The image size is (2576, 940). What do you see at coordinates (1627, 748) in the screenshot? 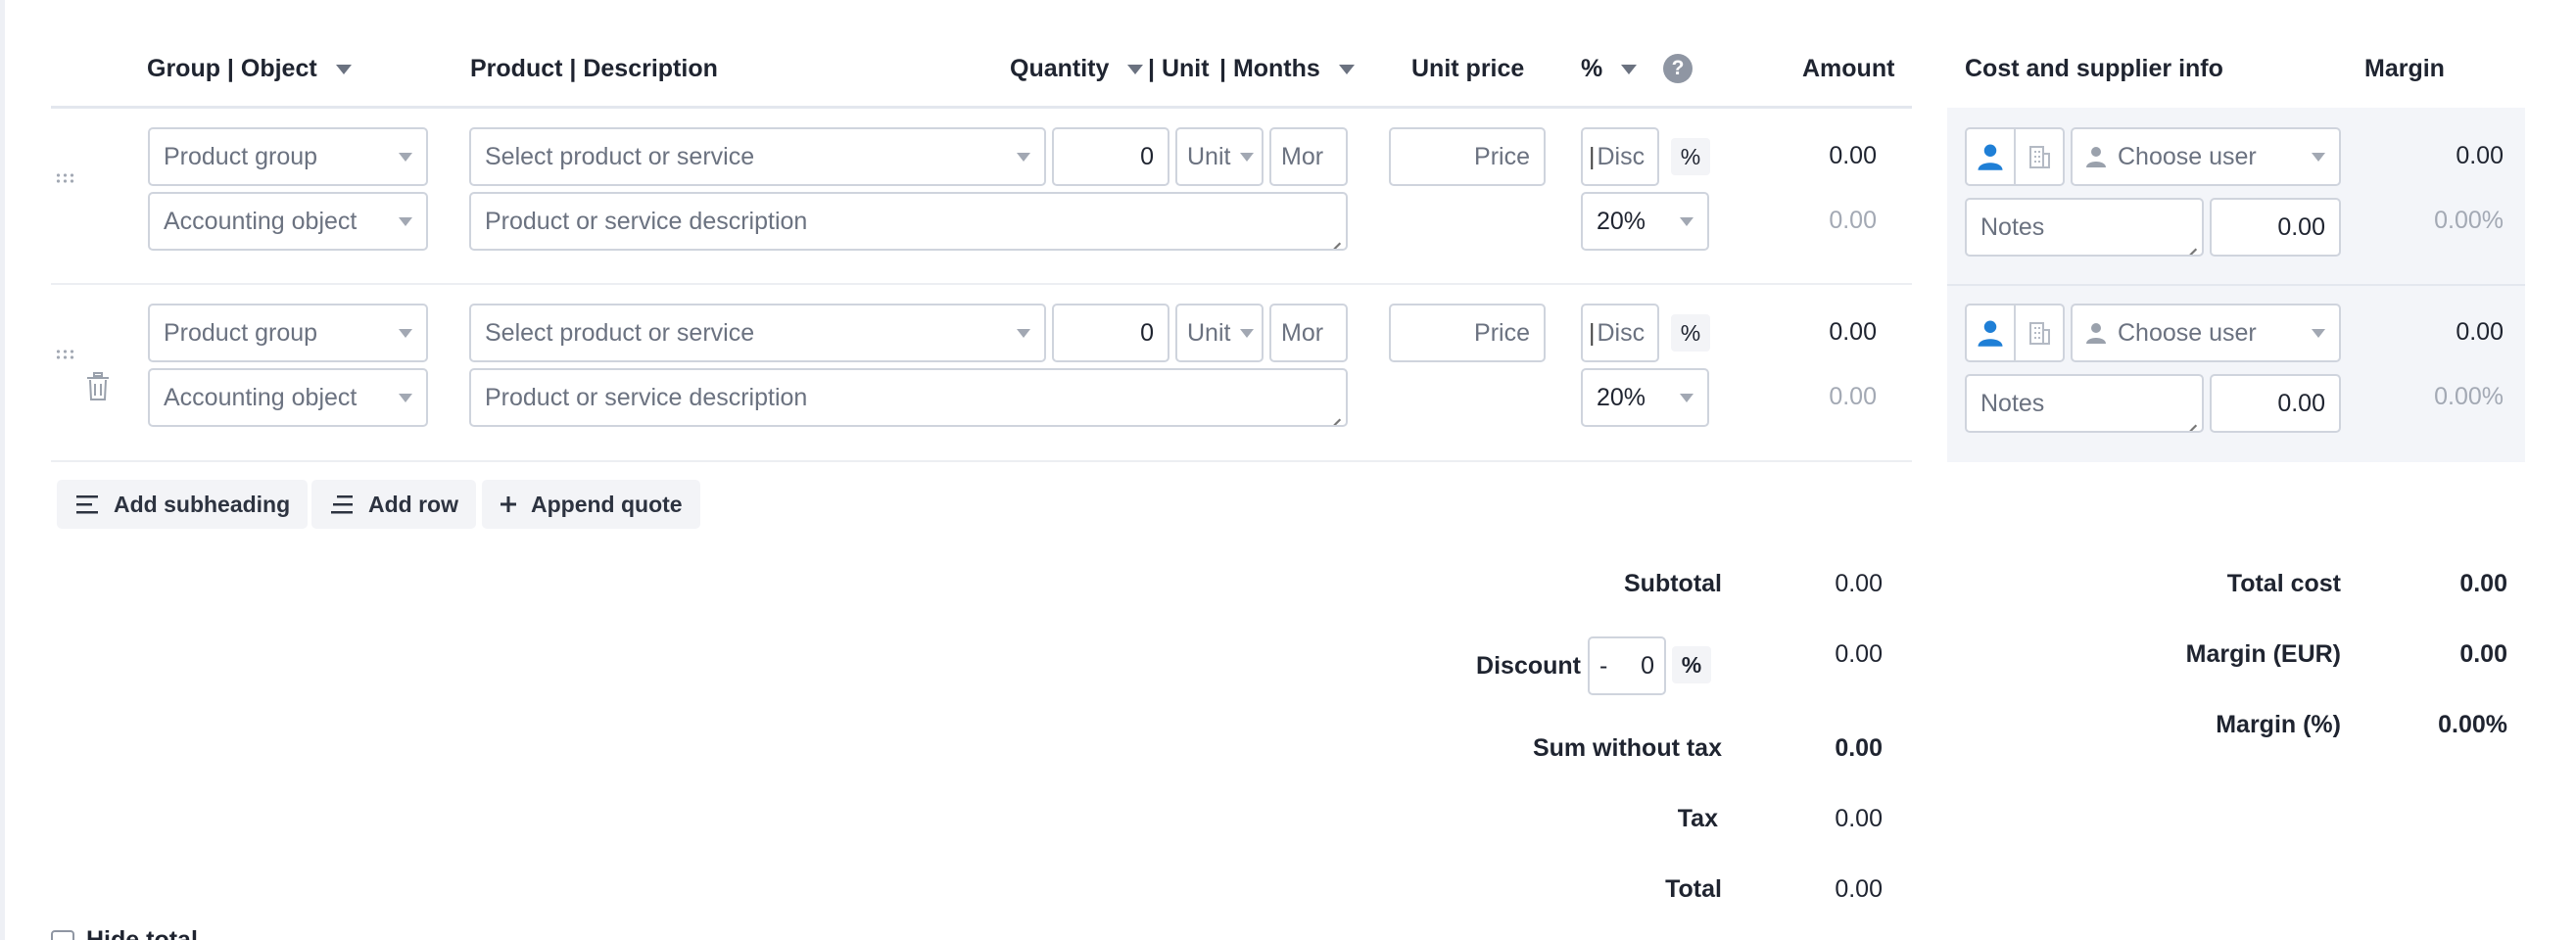
I see `sum-without-tax-label: Sum without tax` at bounding box center [1627, 748].